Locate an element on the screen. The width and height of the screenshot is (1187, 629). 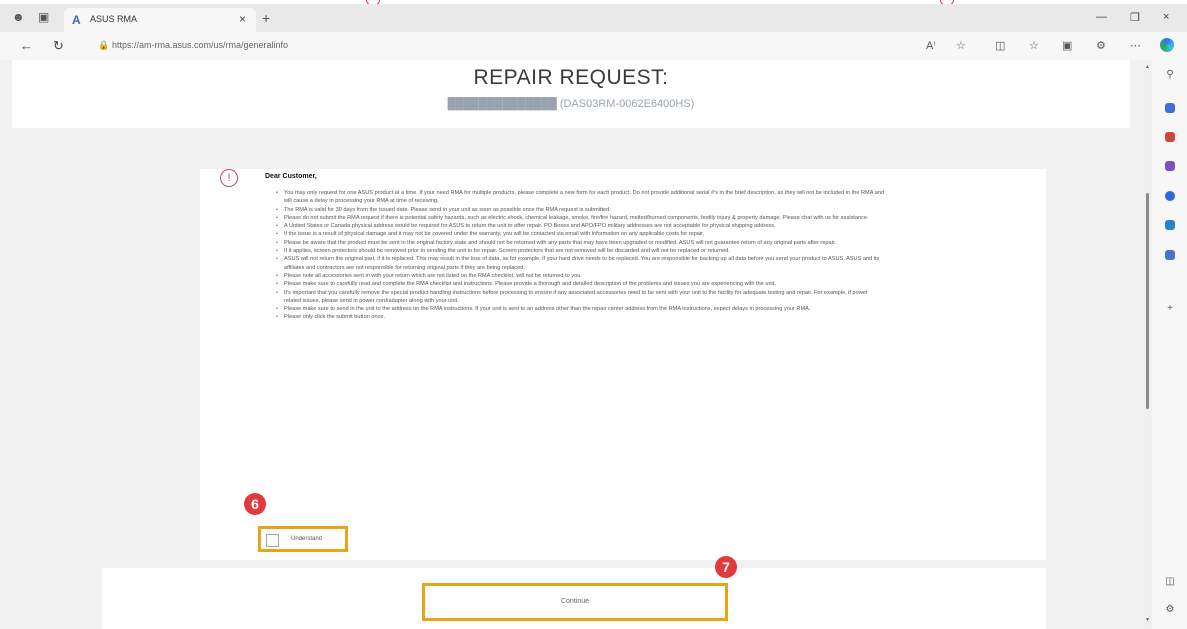
tools-icon is located at coordinates (1170, 137).